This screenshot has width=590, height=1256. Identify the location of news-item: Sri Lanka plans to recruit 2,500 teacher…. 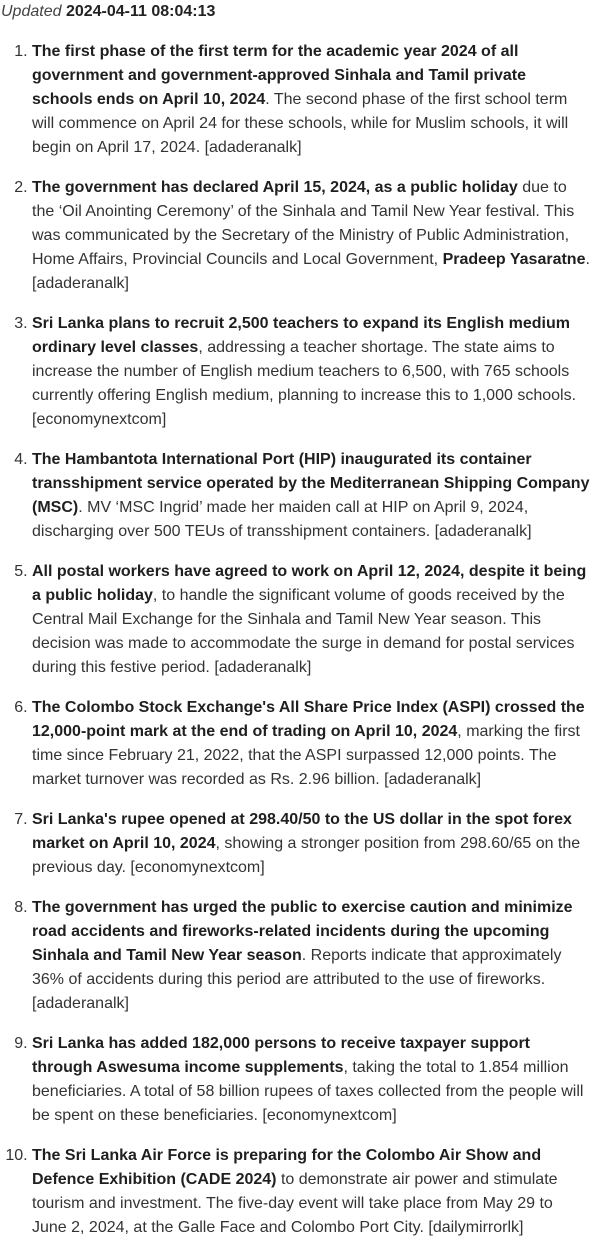
(311, 372).